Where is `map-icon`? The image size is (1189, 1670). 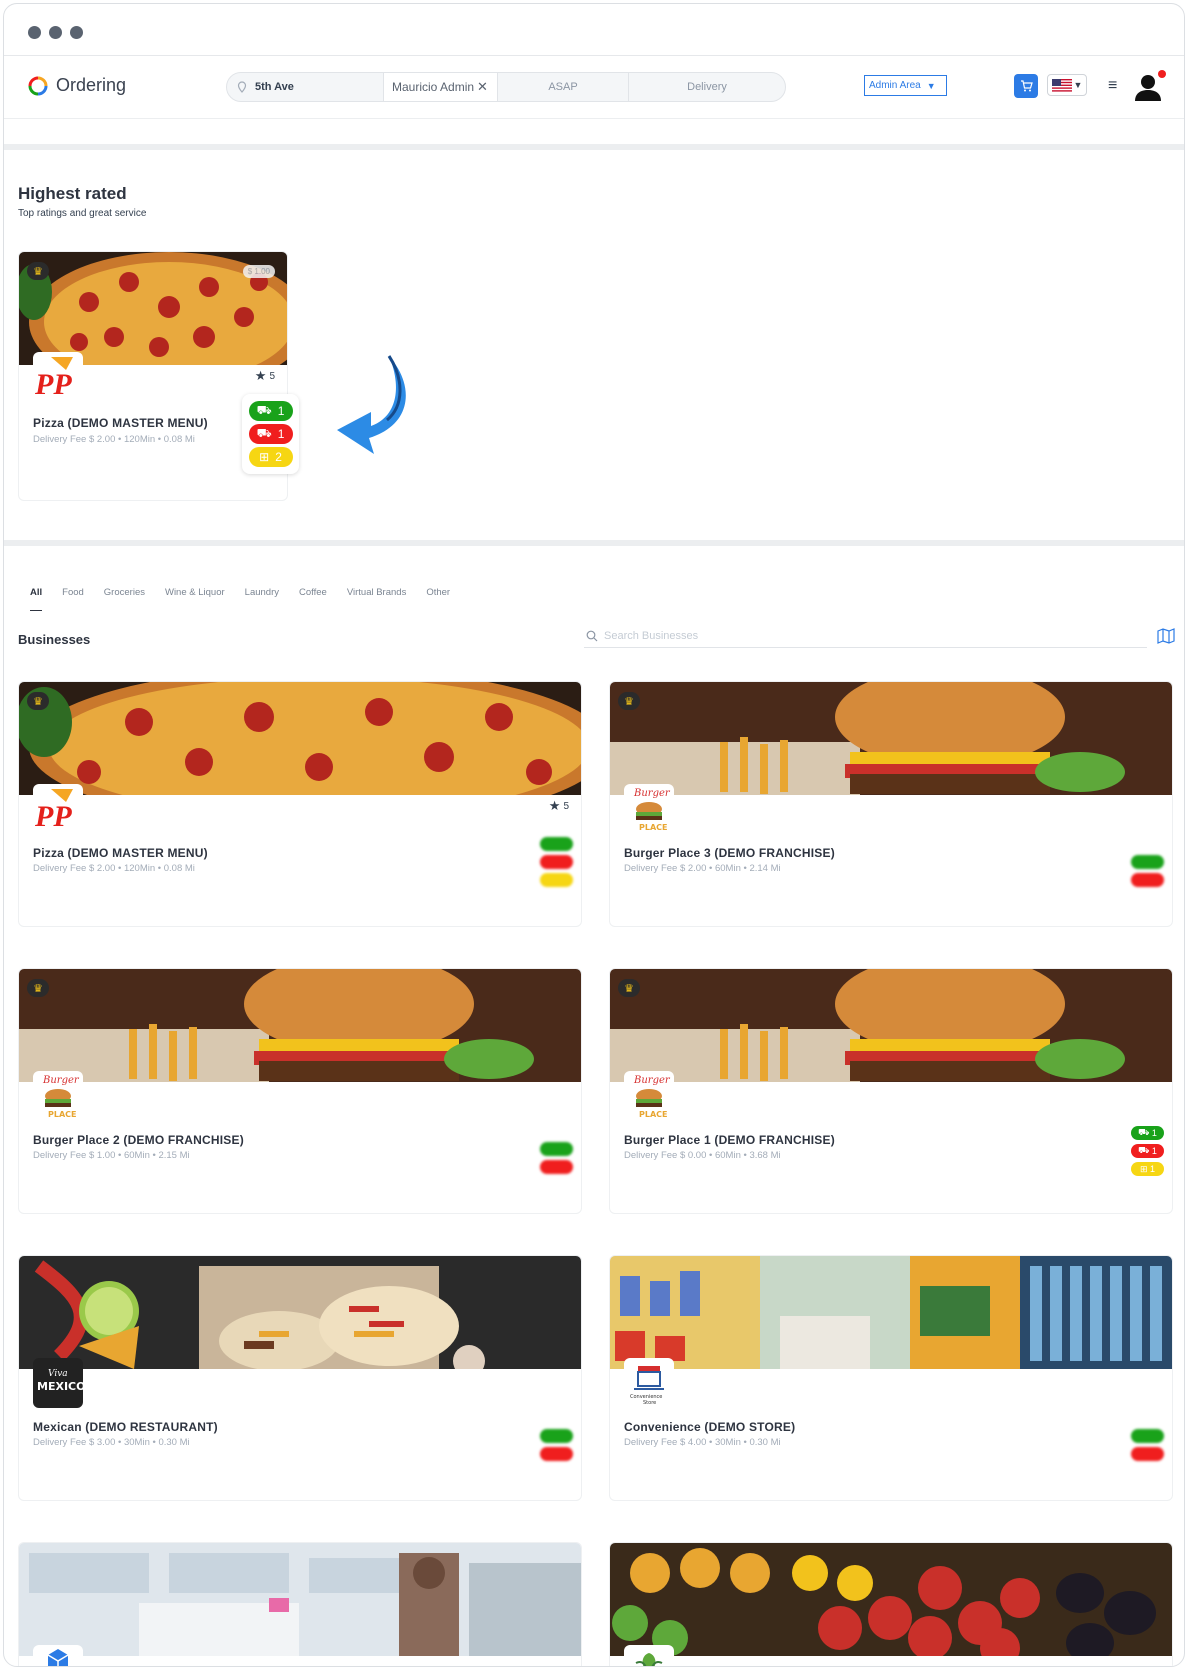 map-icon is located at coordinates (1166, 636).